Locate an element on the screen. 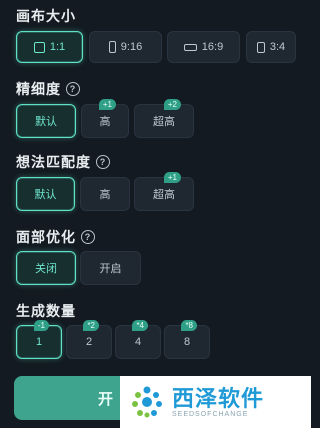  ratio-option-16-9: 16:9 is located at coordinates (203, 47).